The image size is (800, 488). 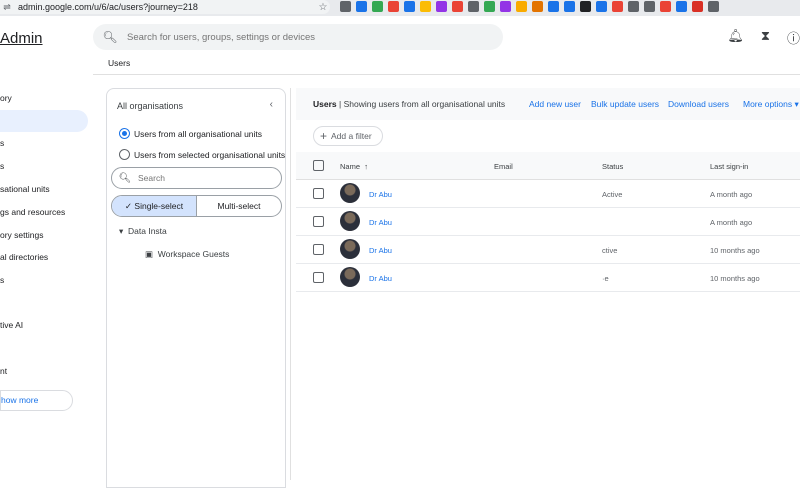 What do you see at coordinates (154, 206) in the screenshot?
I see `single-select-button: ✓ Single-select` at bounding box center [154, 206].